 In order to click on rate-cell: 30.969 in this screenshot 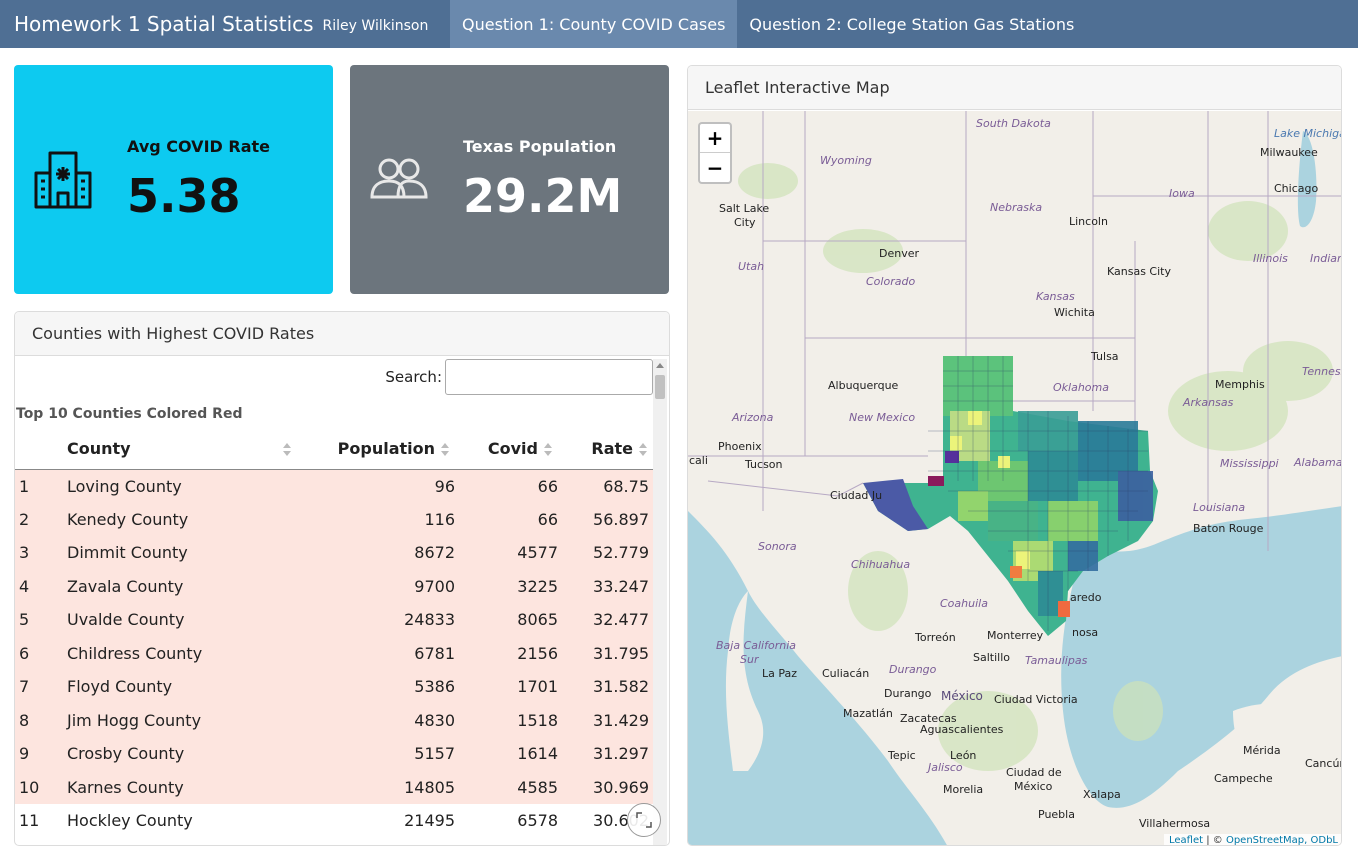, I will do `click(605, 787)`.